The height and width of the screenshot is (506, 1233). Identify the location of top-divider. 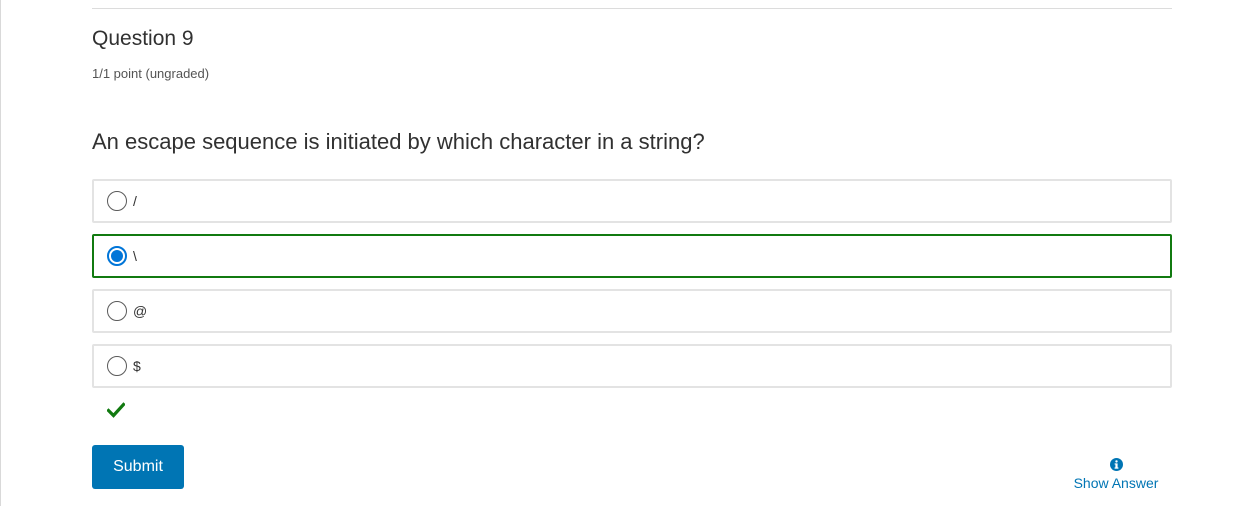
(632, 8).